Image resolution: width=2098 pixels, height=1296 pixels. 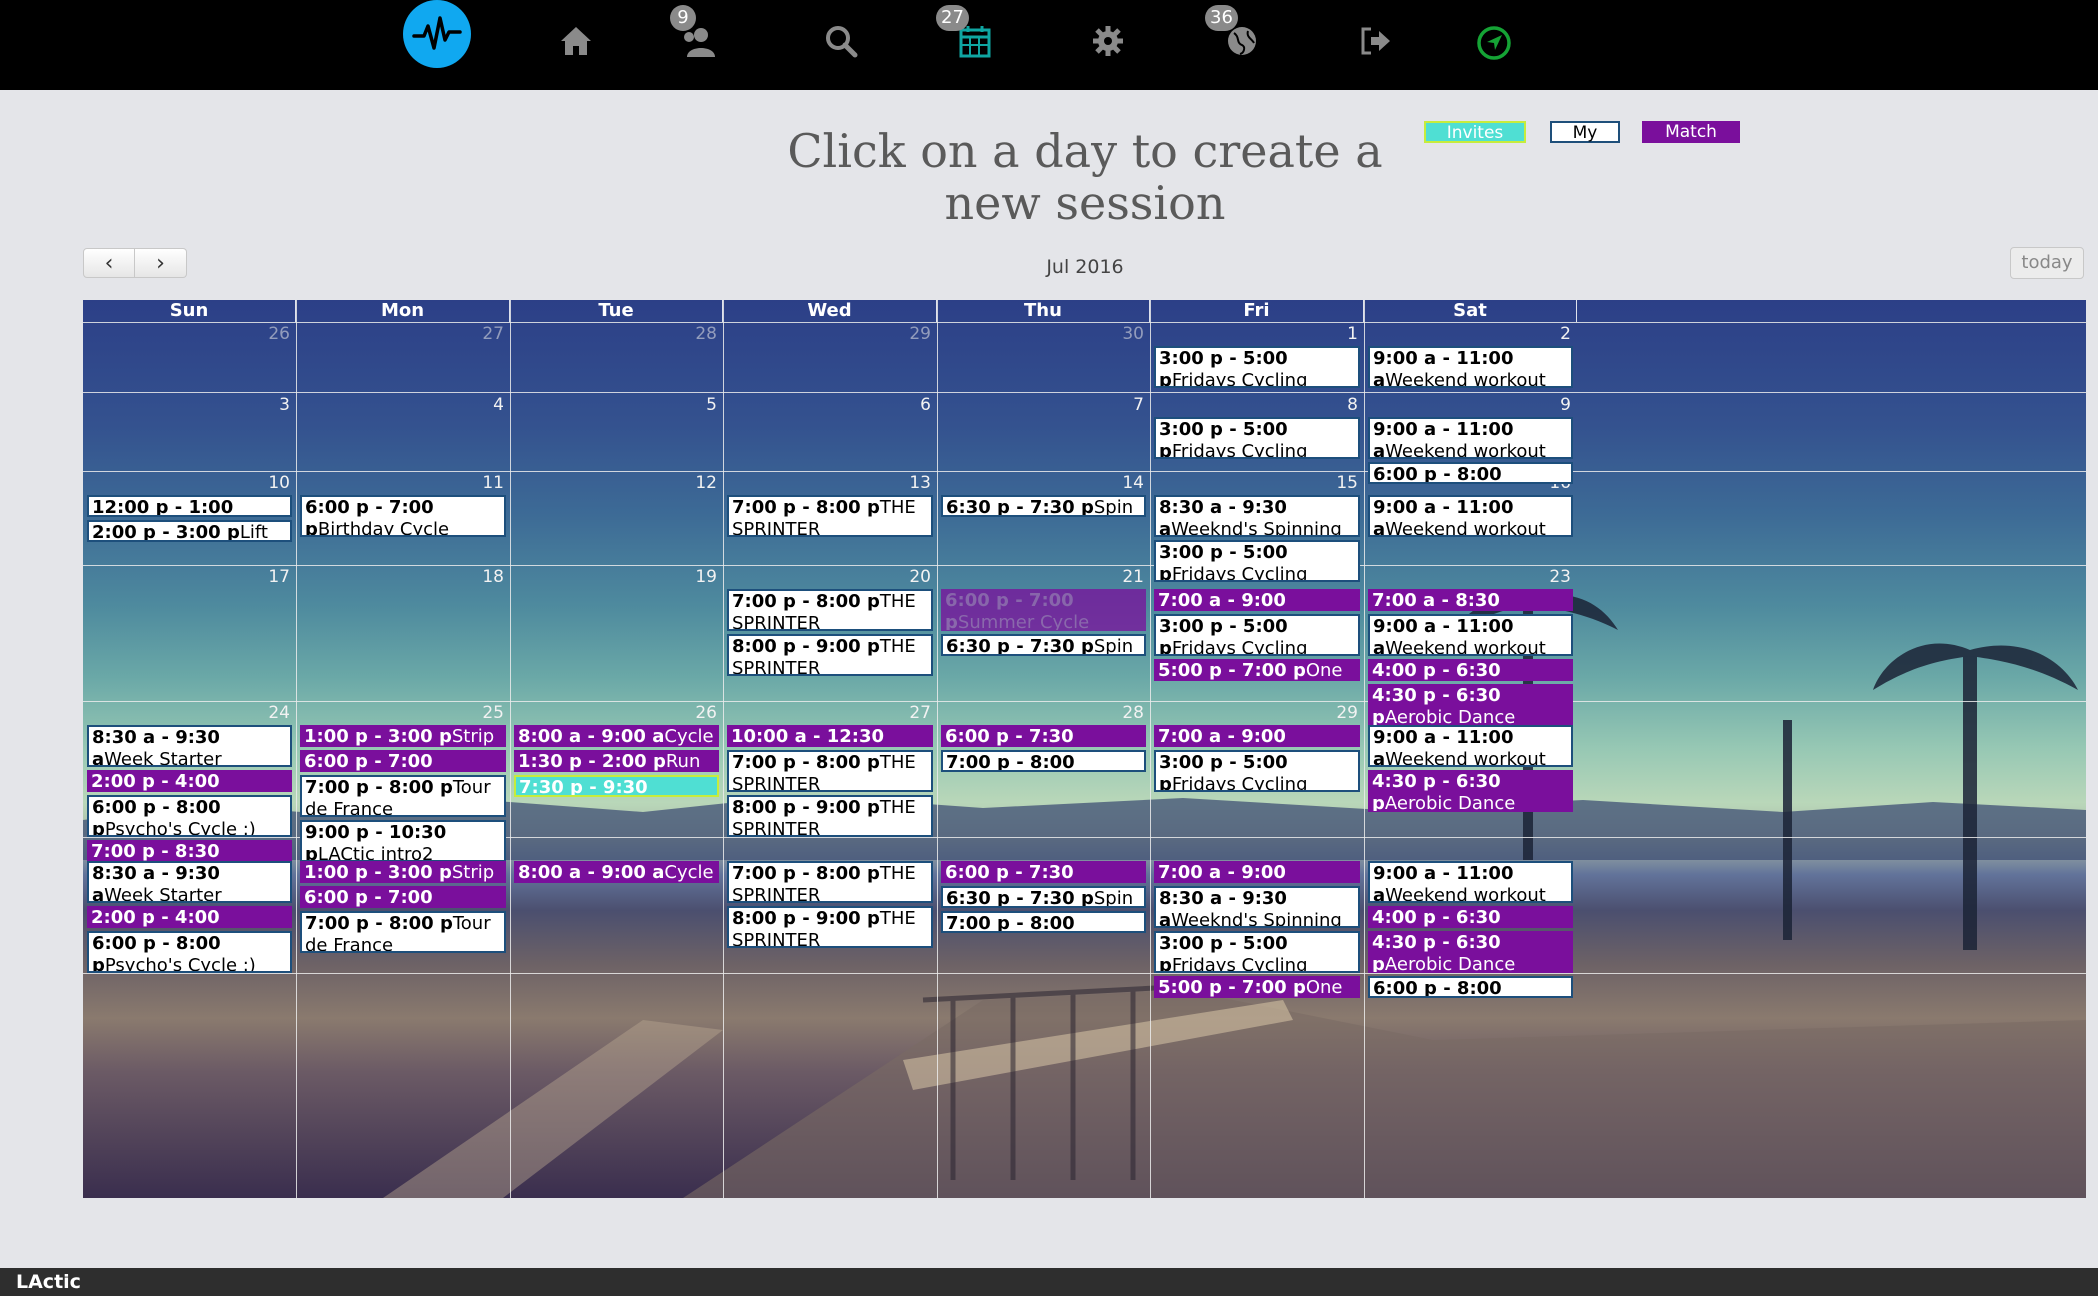 I want to click on next-month-button: ›, so click(x=161, y=263).